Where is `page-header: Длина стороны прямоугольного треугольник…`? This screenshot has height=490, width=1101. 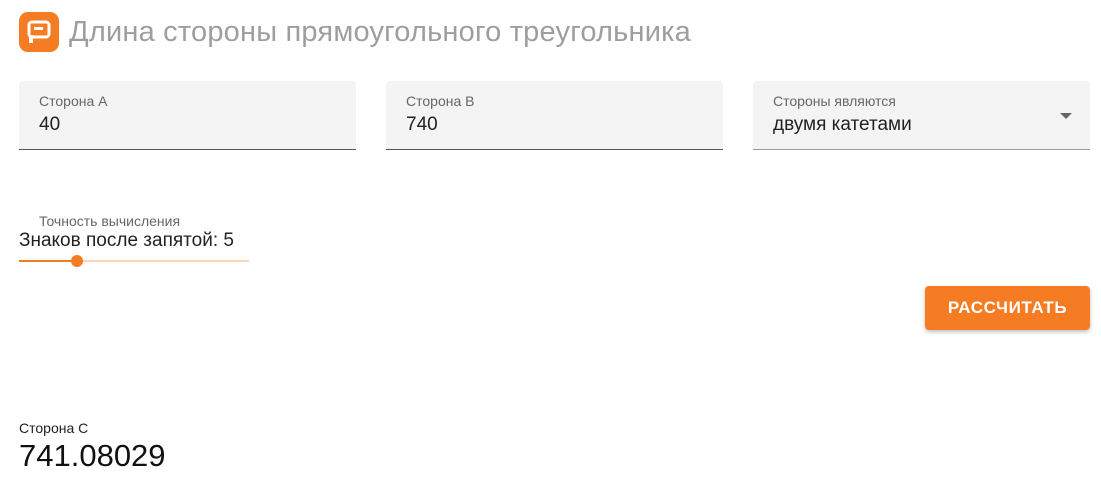
page-header: Длина стороны прямоугольного треугольник… is located at coordinates (355, 32).